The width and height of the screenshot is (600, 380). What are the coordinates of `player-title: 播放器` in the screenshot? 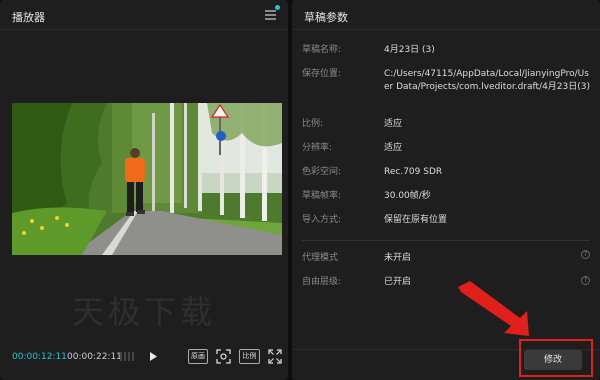 It's located at (28, 17).